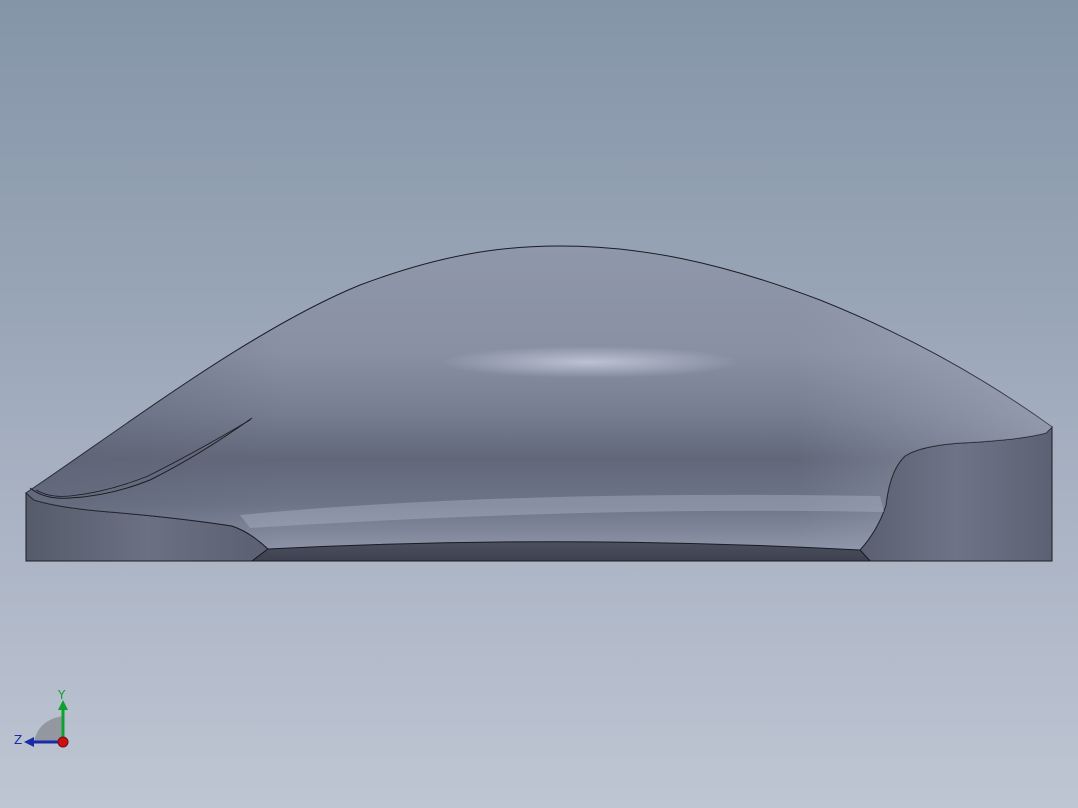 This screenshot has height=808, width=1078. What do you see at coordinates (590, 362) in the screenshot?
I see `surface-highlight-upper` at bounding box center [590, 362].